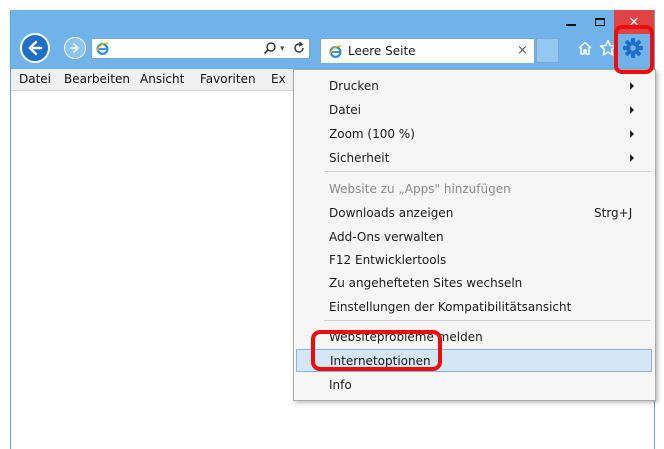 This screenshot has width=664, height=449. I want to click on search-icon, so click(270, 48).